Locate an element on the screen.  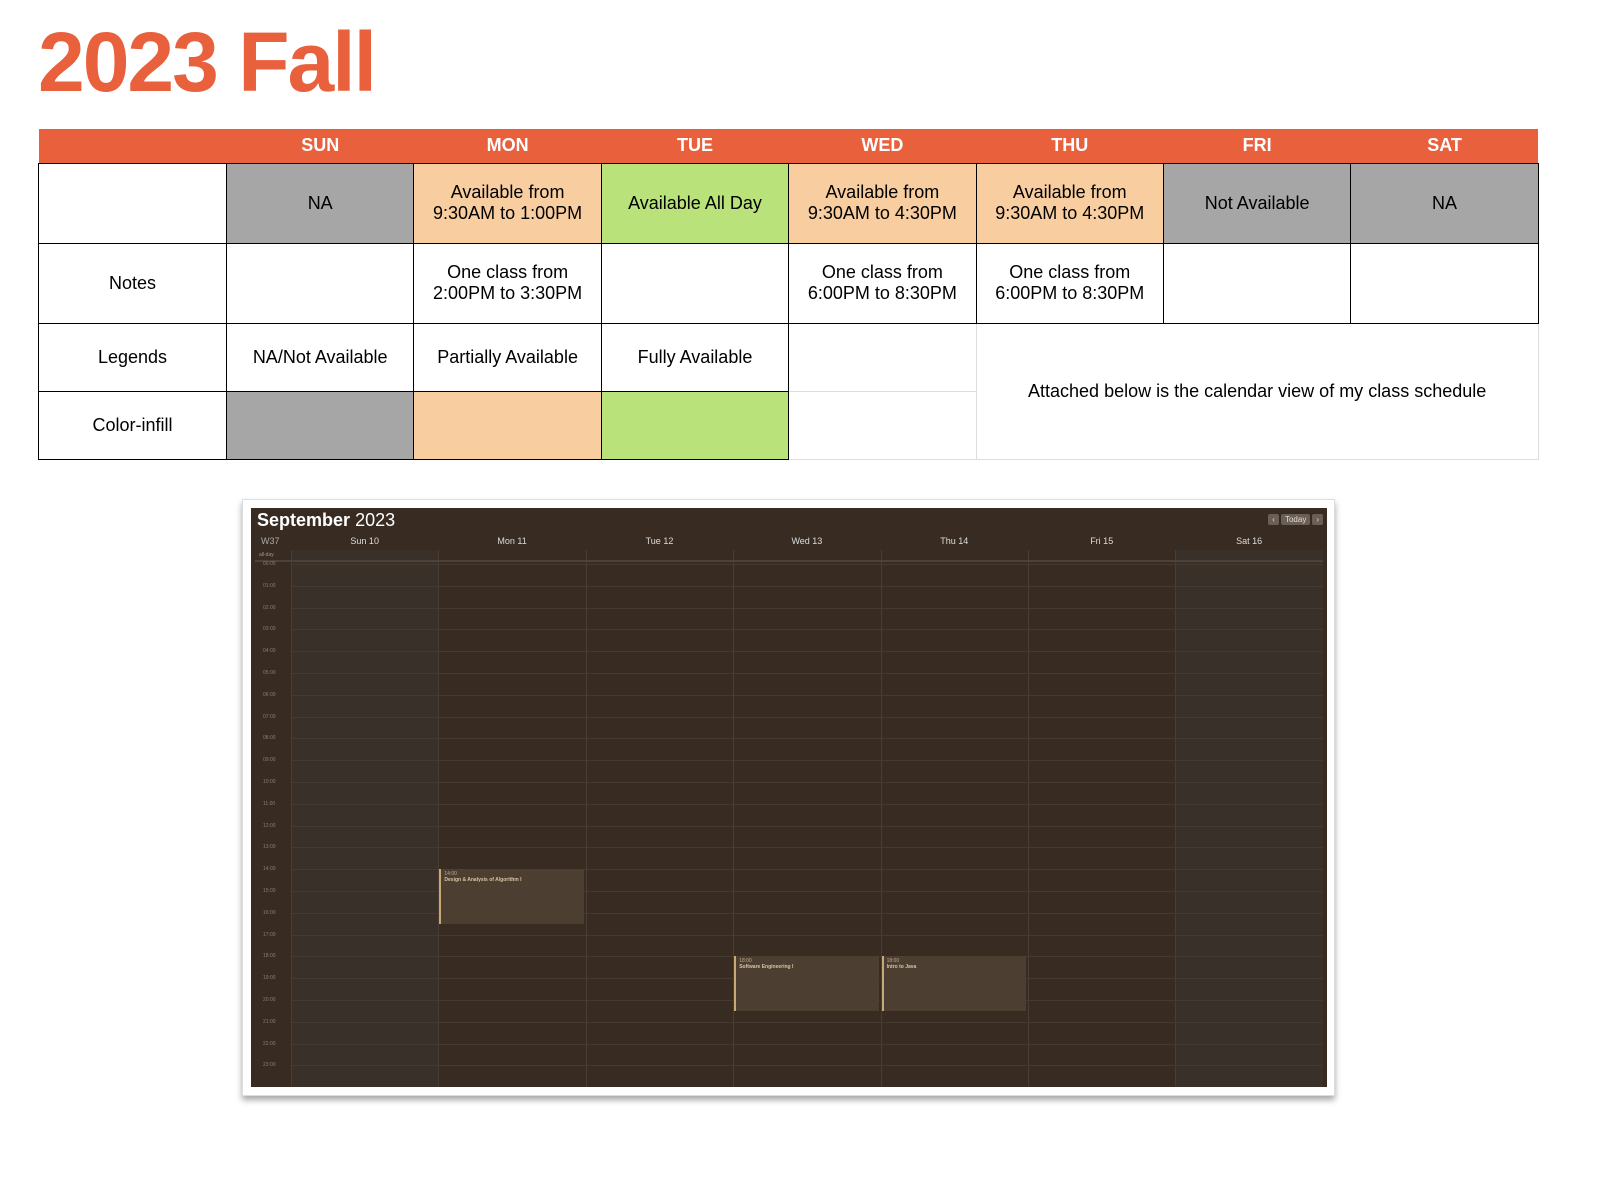
hour-label: 07:00 is located at coordinates (269, 716).